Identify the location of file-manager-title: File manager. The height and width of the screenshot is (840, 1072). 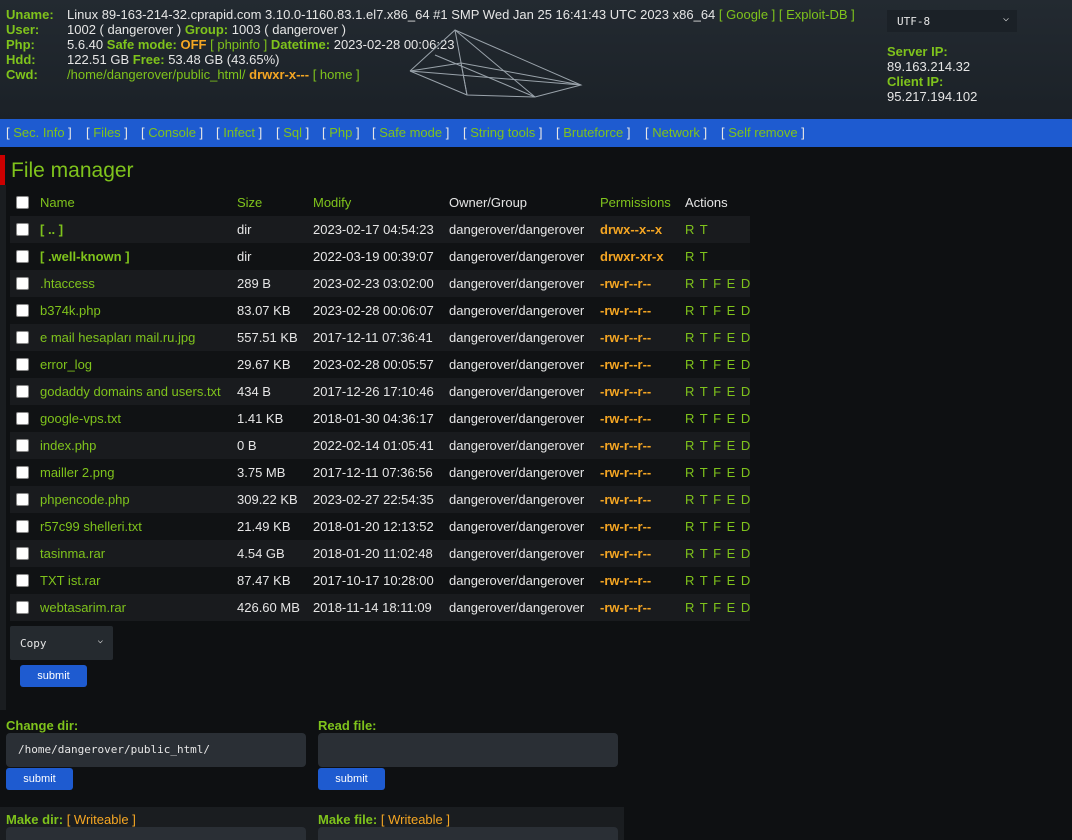
(72, 170).